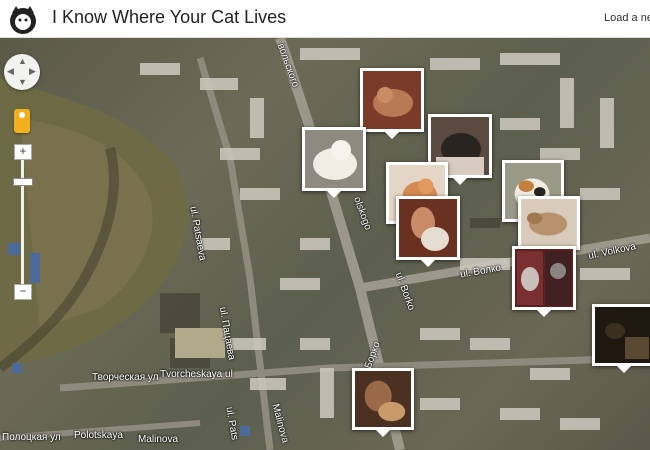 The height and width of the screenshot is (450, 650). Describe the element at coordinates (32, 71) in the screenshot. I see `pan-right-icon: ▶` at that location.